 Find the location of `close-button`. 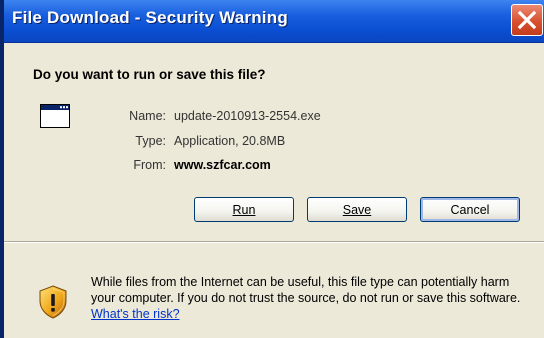

close-button is located at coordinates (527, 20).